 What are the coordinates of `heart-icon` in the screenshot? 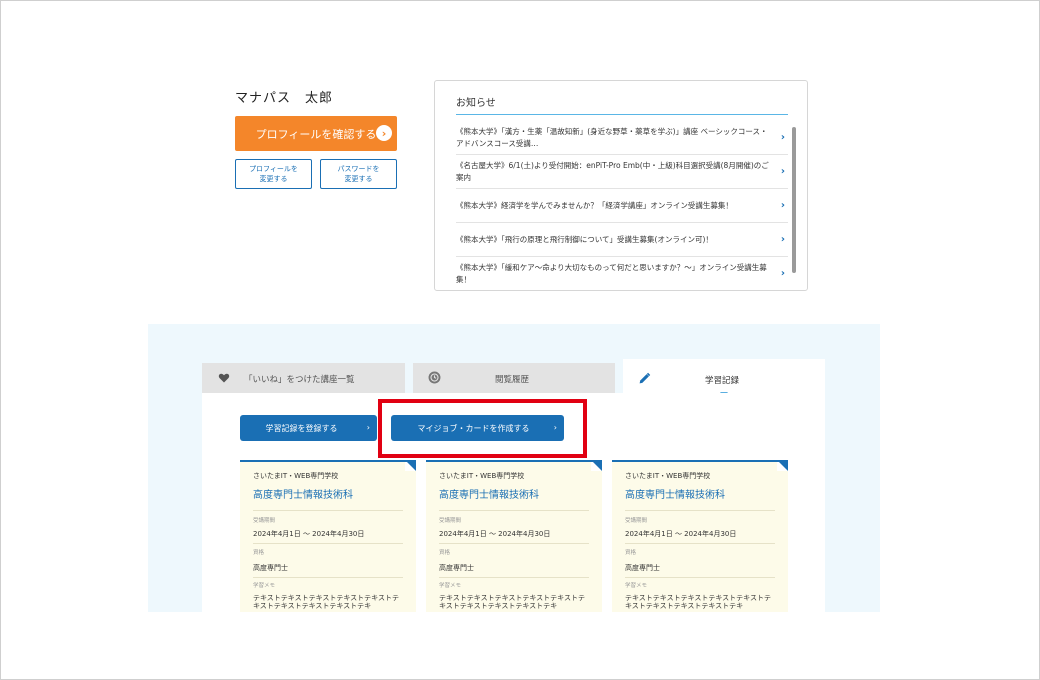 It's located at (224, 378).